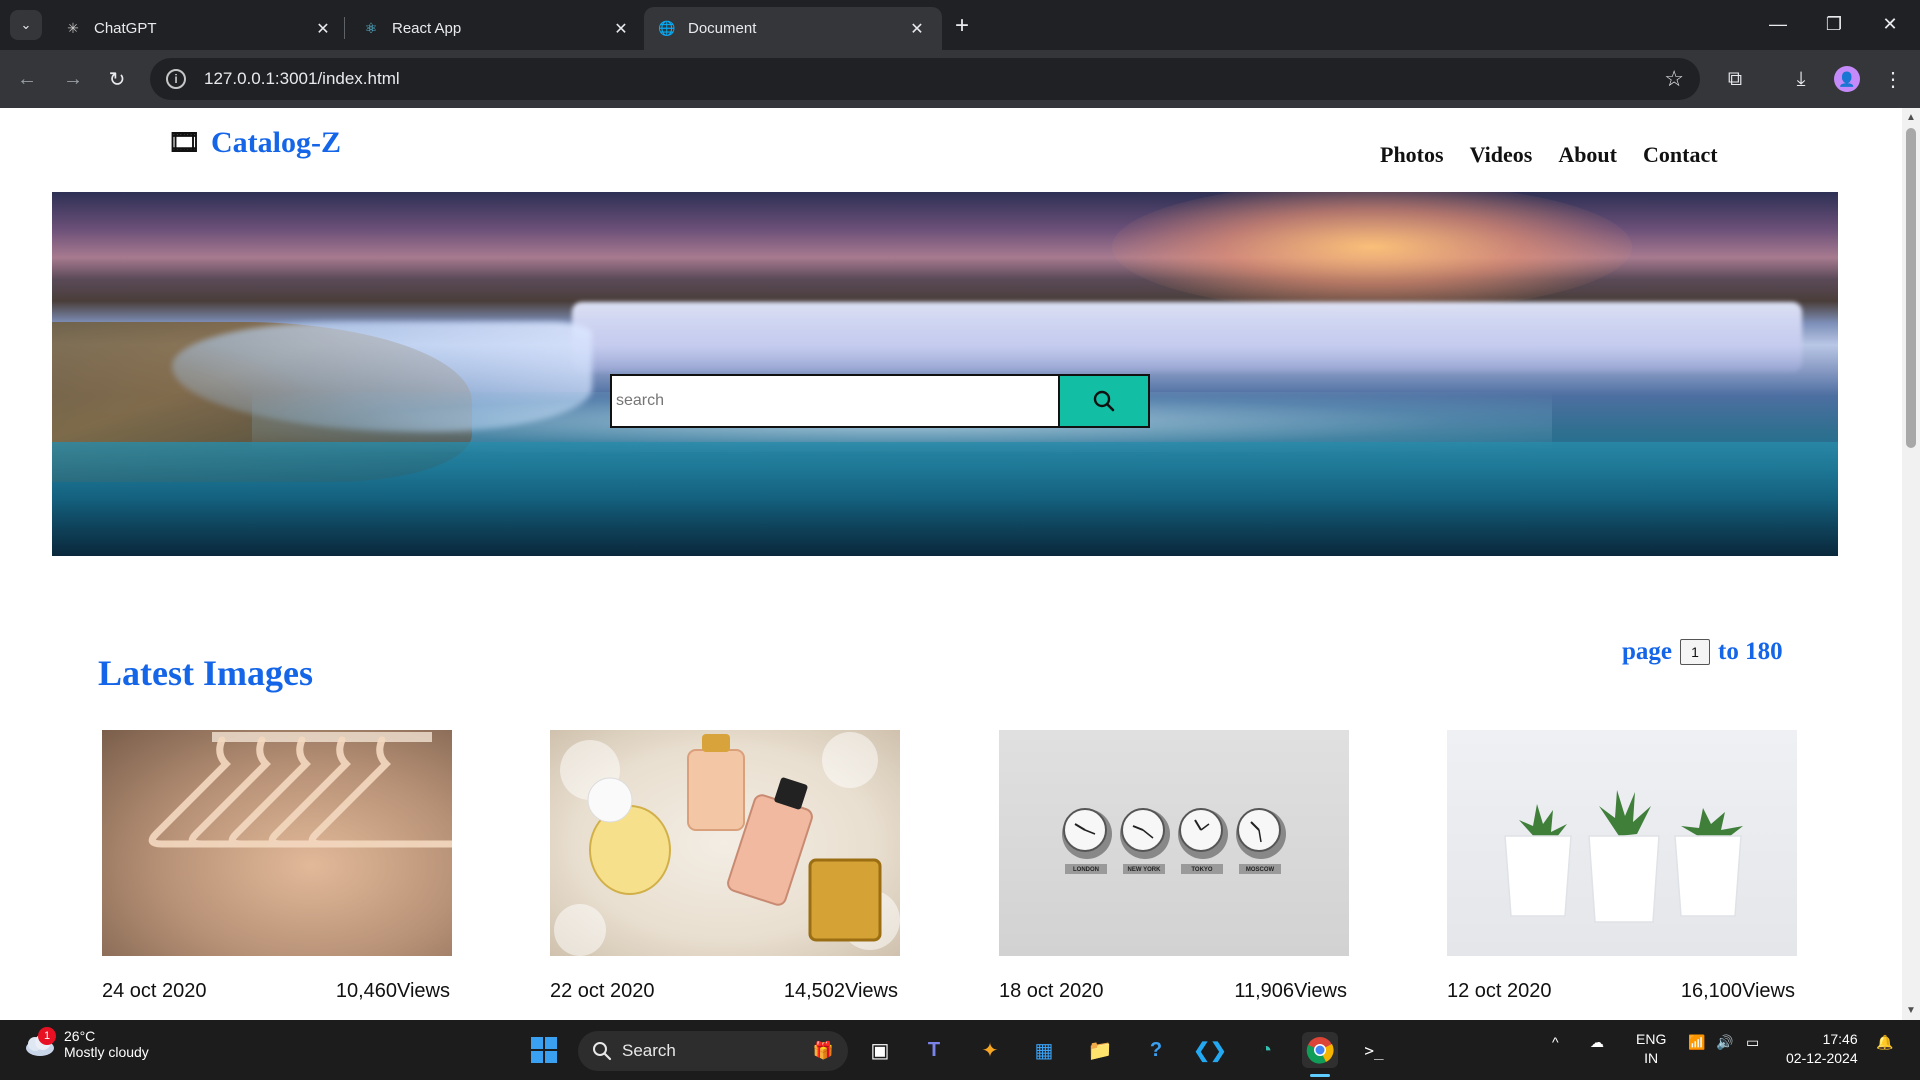 The width and height of the screenshot is (1920, 1080). What do you see at coordinates (1187, 337) in the screenshot?
I see `hero-waterfall` at bounding box center [1187, 337].